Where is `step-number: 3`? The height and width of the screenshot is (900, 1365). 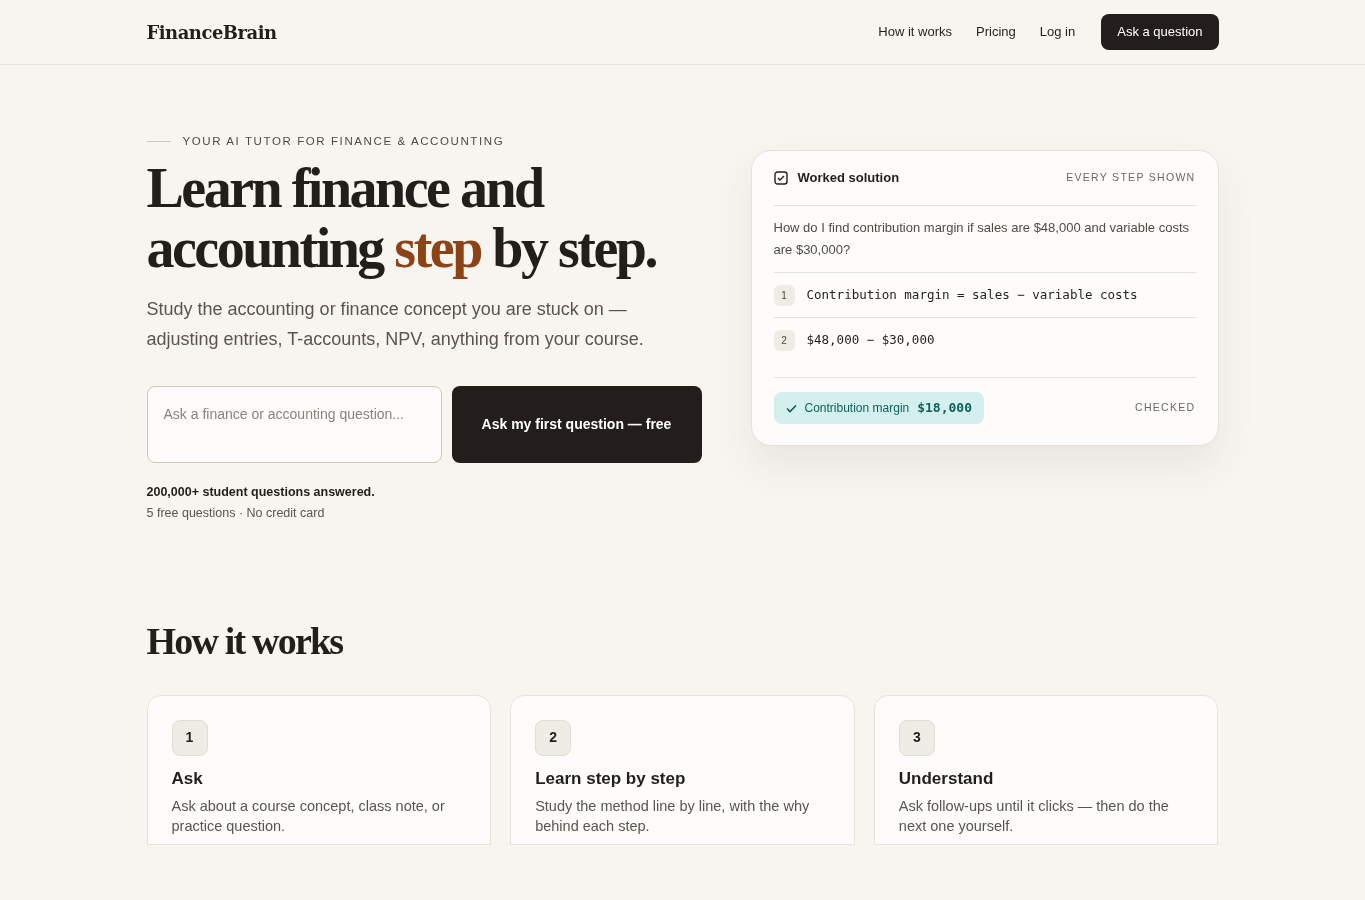
step-number: 3 is located at coordinates (916, 737).